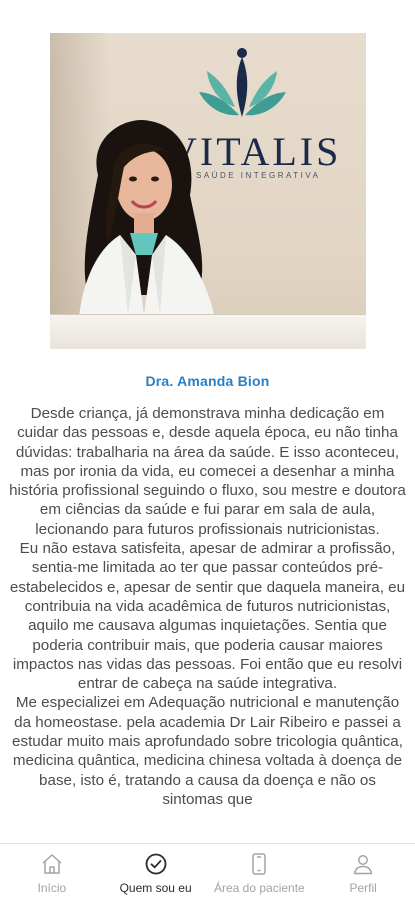  Describe the element at coordinates (259, 888) in the screenshot. I see `tab-label: Área do paciente` at that location.